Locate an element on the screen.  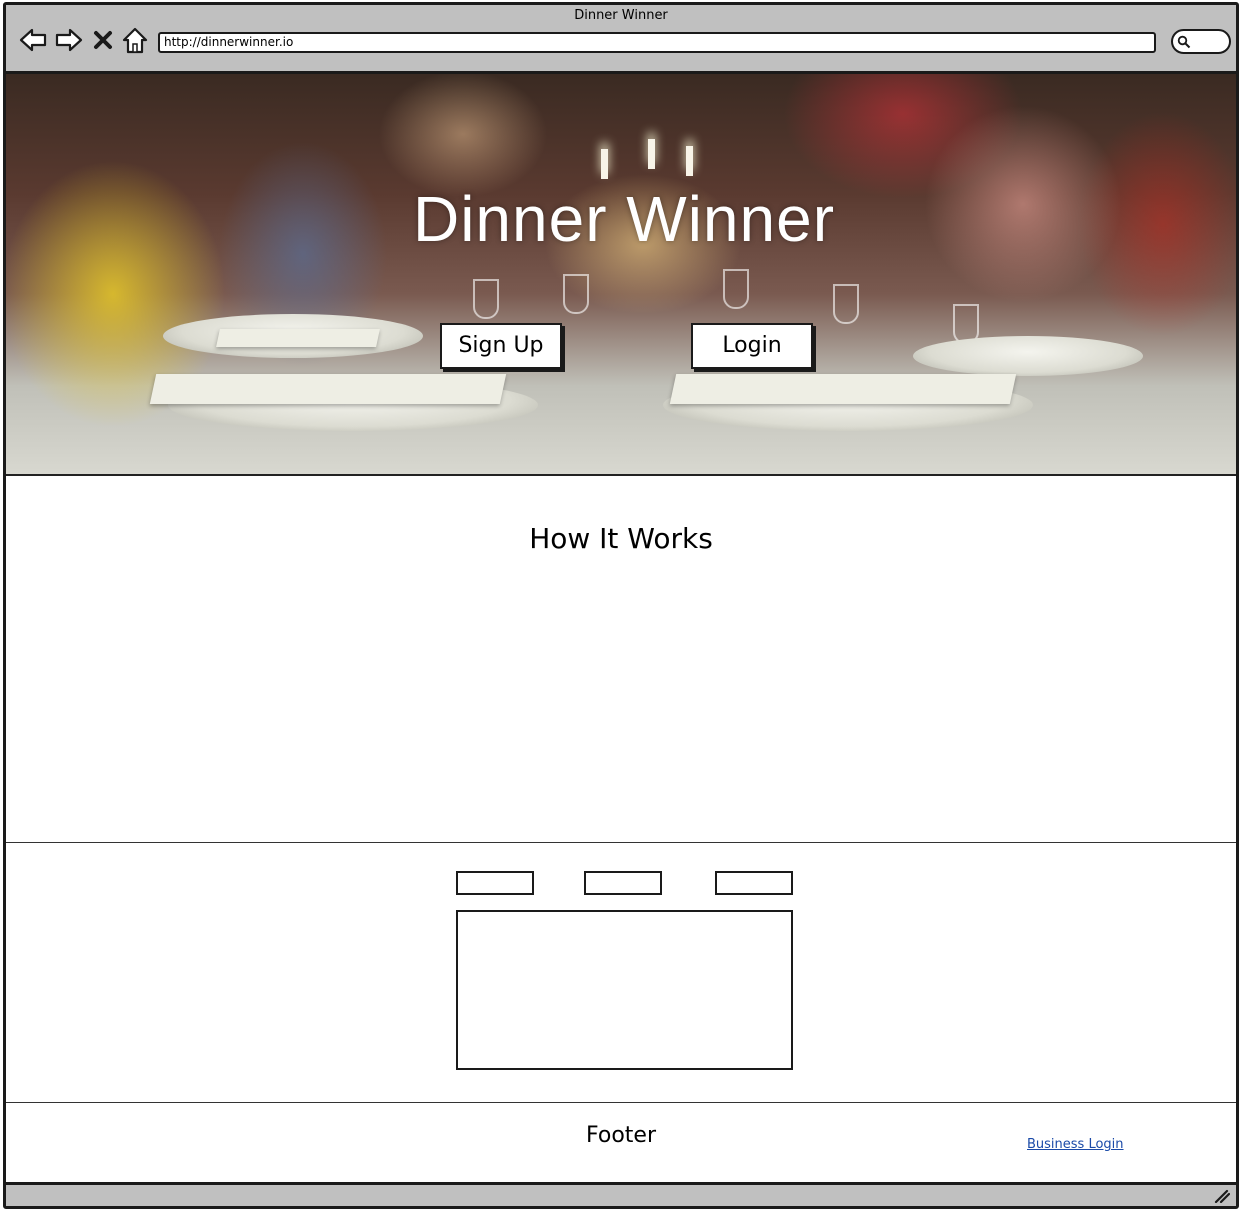
sign-up-button: Sign Up is located at coordinates (501, 346).